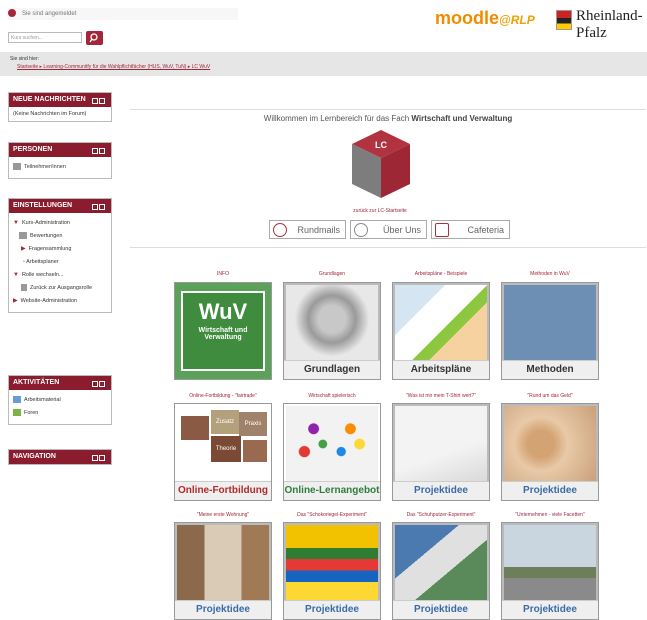 The width and height of the screenshot is (647, 620). What do you see at coordinates (223, 396) in the screenshot?
I see `tile-caption: Online-Fortbildung - "fairtrade"` at bounding box center [223, 396].